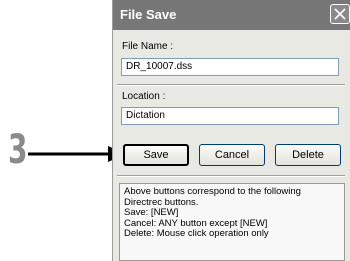  I want to click on file-name-field: DR_10007.dss, so click(230, 67).